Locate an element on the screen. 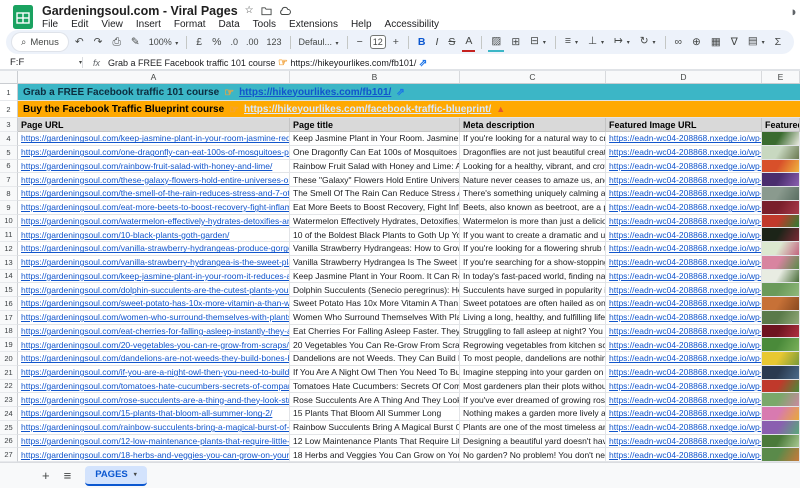 The image size is (800, 488). column-letter-B: B is located at coordinates (375, 77).